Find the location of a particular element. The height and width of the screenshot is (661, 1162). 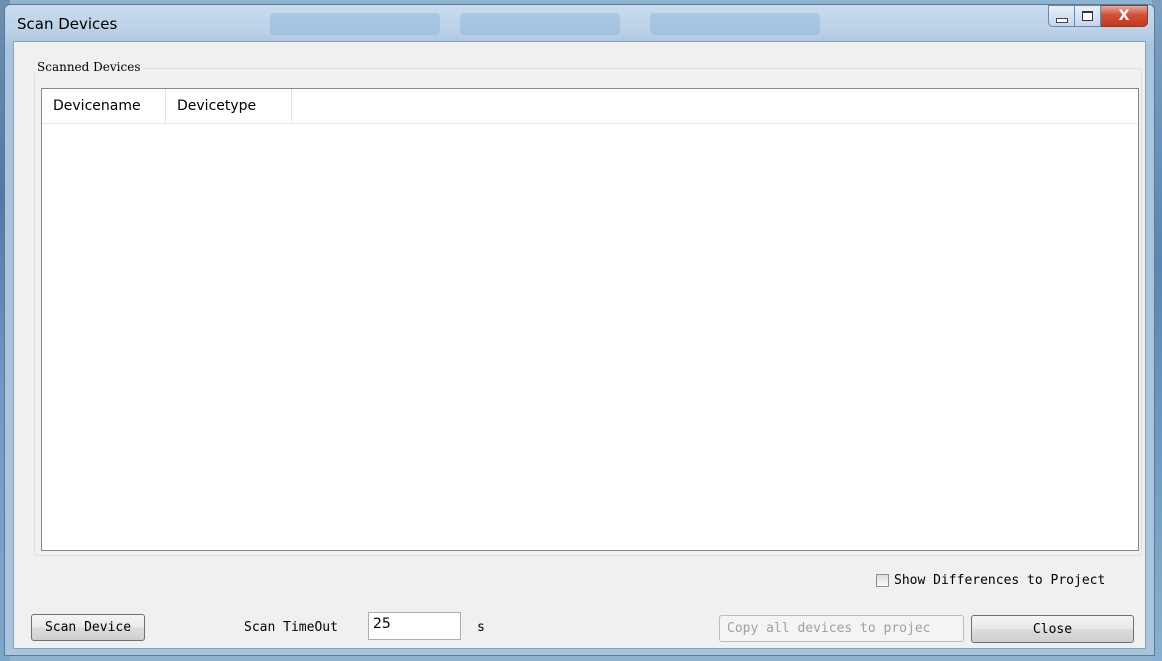

column-header-devicetype: Devicetype is located at coordinates (229, 106).